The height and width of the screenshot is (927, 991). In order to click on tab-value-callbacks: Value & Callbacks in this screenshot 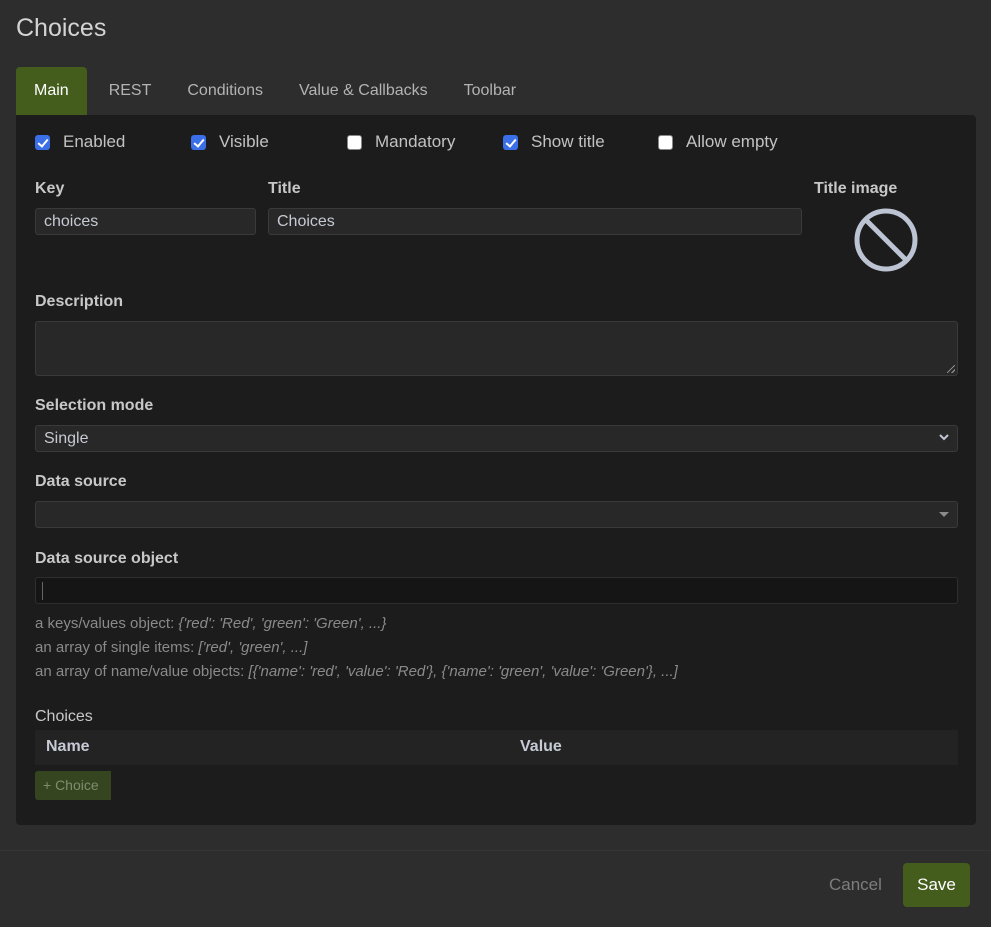, I will do `click(363, 91)`.